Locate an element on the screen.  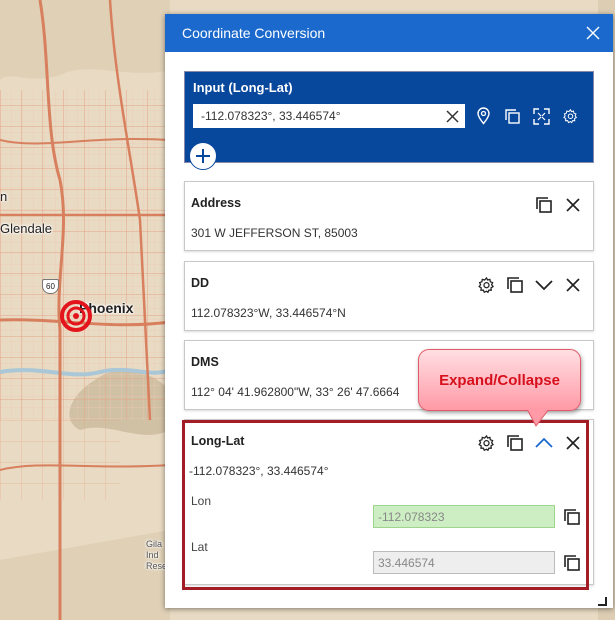
lon-copy-button is located at coordinates (572, 517).